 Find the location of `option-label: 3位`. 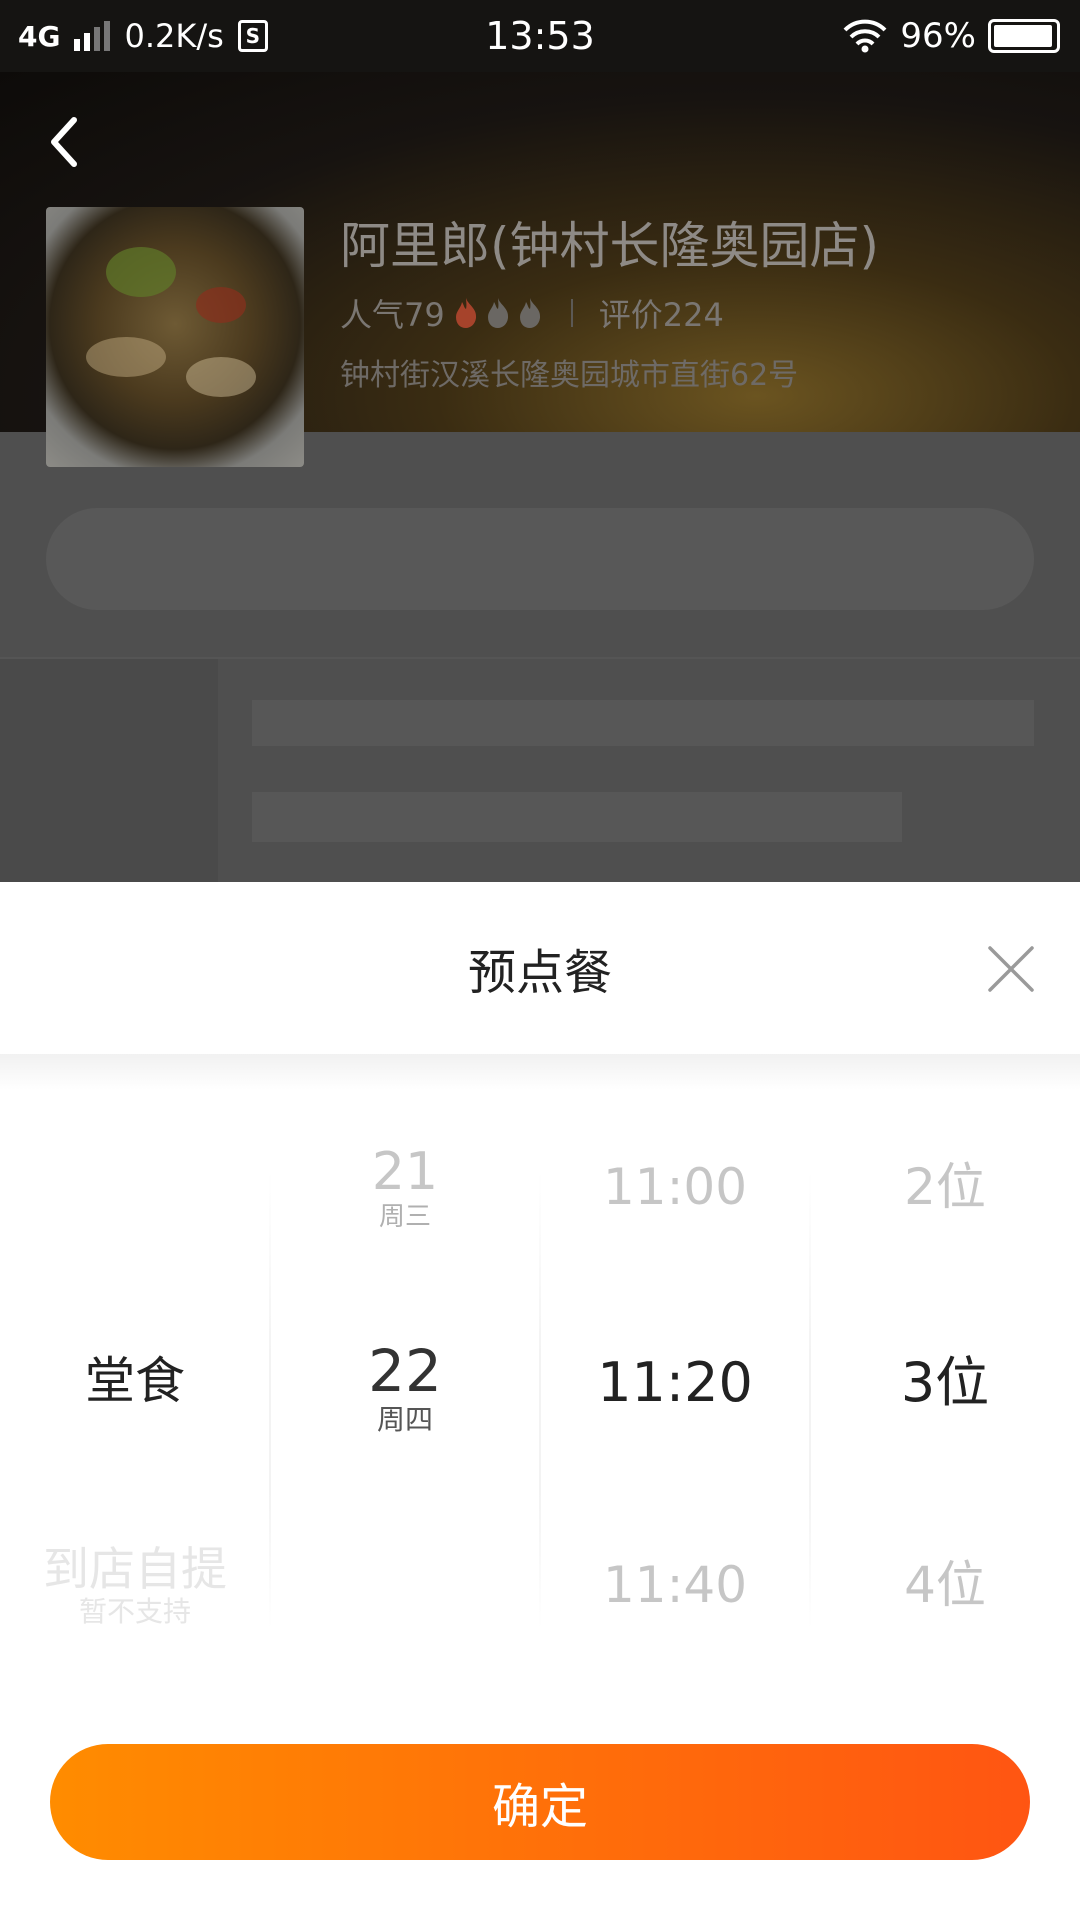

option-label: 3位 is located at coordinates (945, 1382).